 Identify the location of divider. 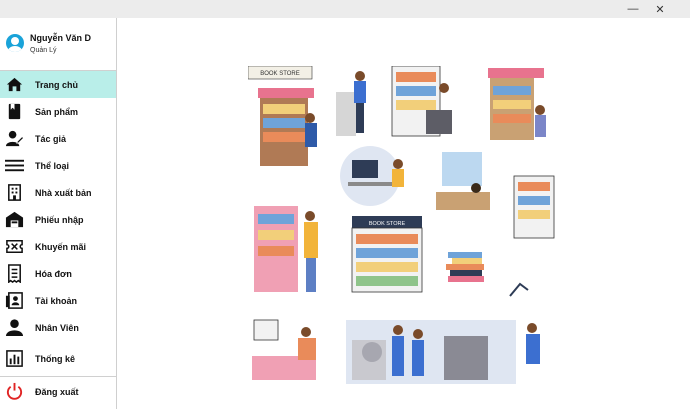
(58, 376).